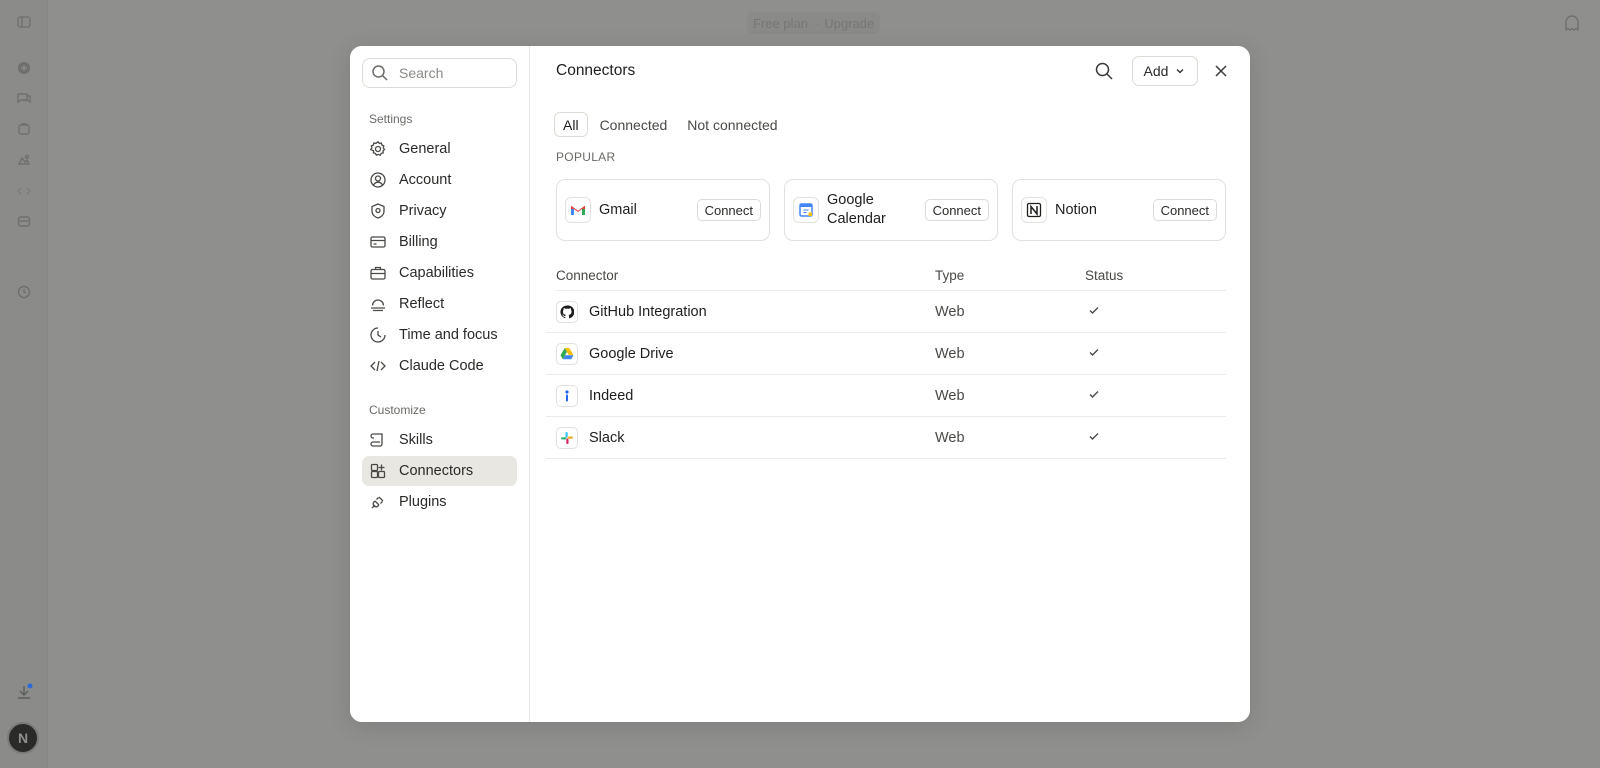  What do you see at coordinates (891, 276) in the screenshot?
I see `table-header: Connector Type Status` at bounding box center [891, 276].